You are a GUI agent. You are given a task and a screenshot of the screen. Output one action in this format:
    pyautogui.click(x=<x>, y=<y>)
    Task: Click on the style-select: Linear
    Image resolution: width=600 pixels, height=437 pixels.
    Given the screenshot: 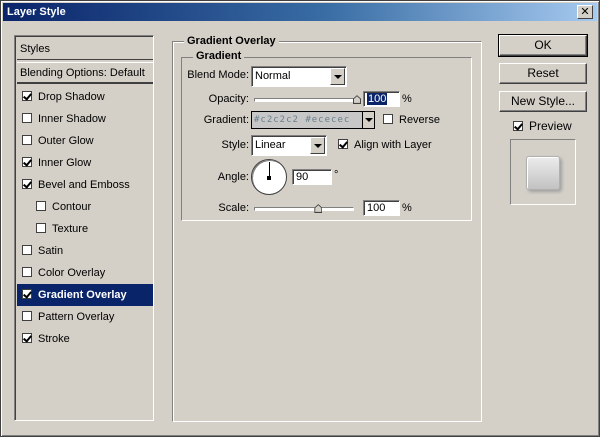 What is the action you would take?
    pyautogui.click(x=289, y=145)
    